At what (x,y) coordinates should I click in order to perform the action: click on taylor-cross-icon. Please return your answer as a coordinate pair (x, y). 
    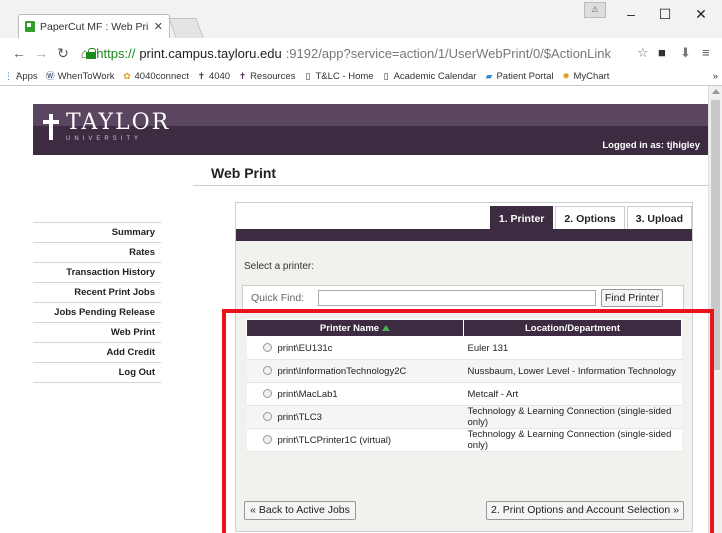
    Looking at the image, I should click on (51, 127).